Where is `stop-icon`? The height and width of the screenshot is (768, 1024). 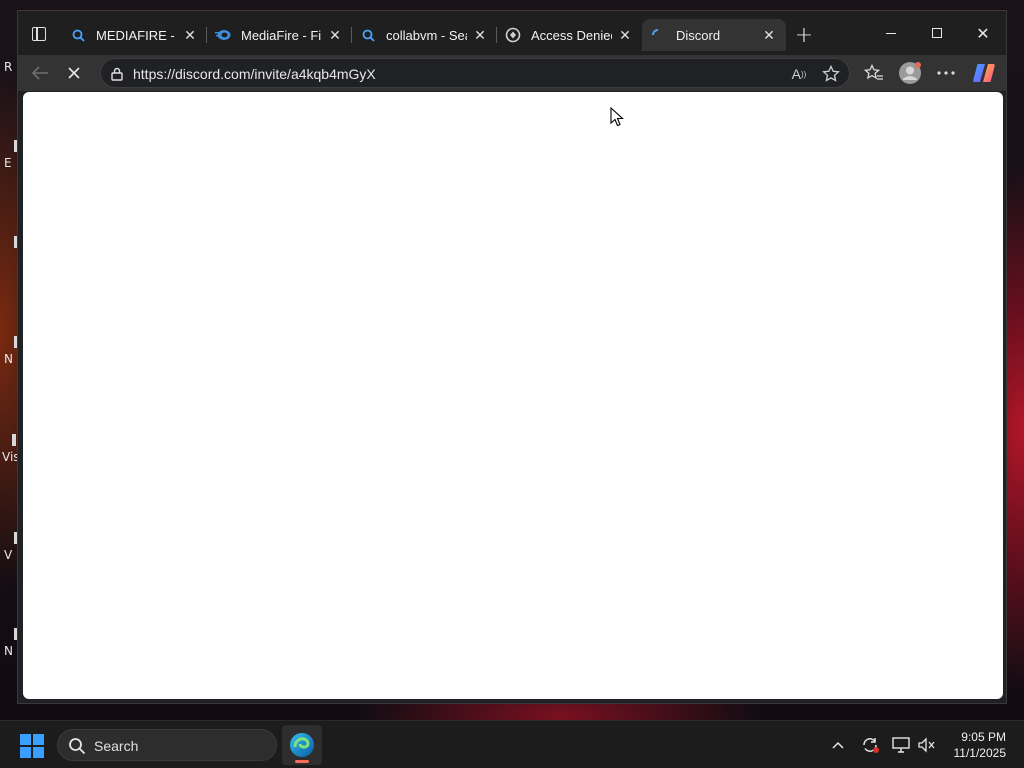
stop-icon is located at coordinates (74, 73).